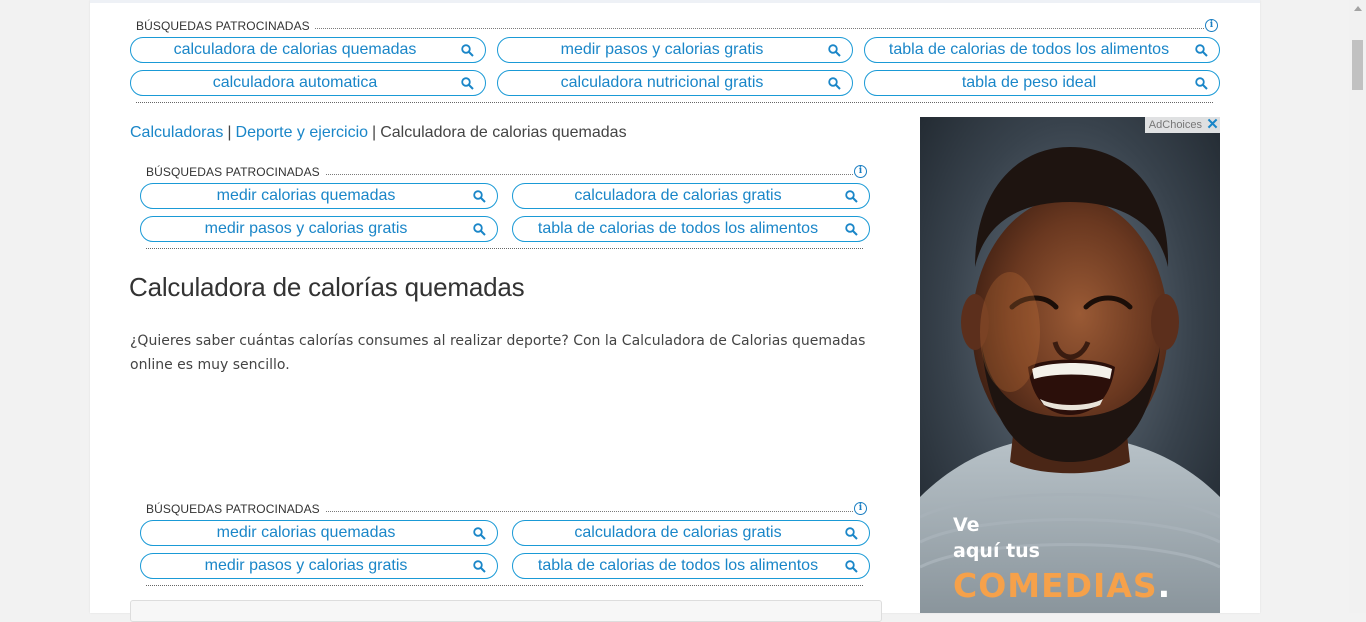 Image resolution: width=1366 pixels, height=622 pixels. Describe the element at coordinates (1029, 82) in the screenshot. I see `link-label: tabla de peso ideal` at that location.